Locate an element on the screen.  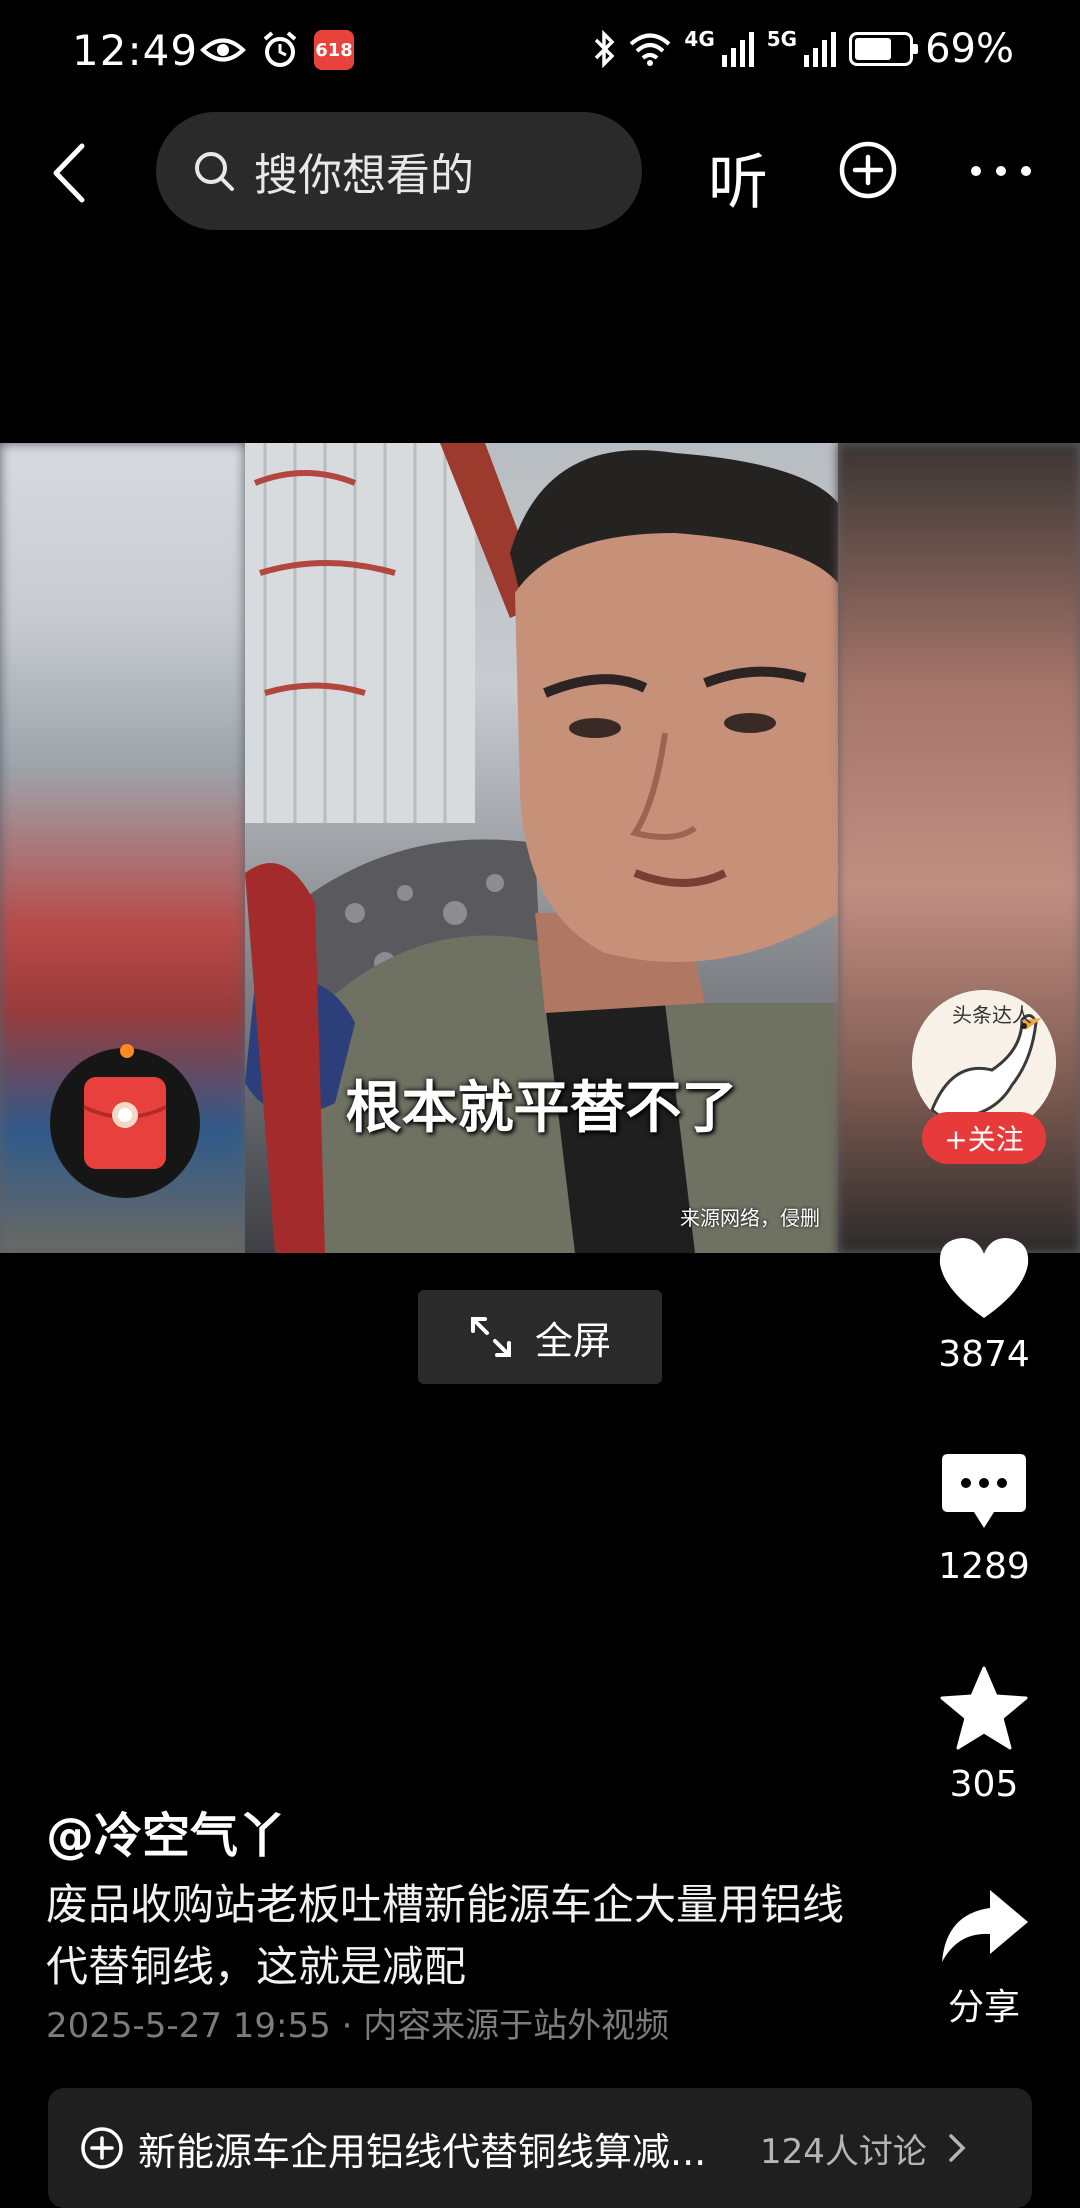
more-button is located at coordinates (1001, 171).